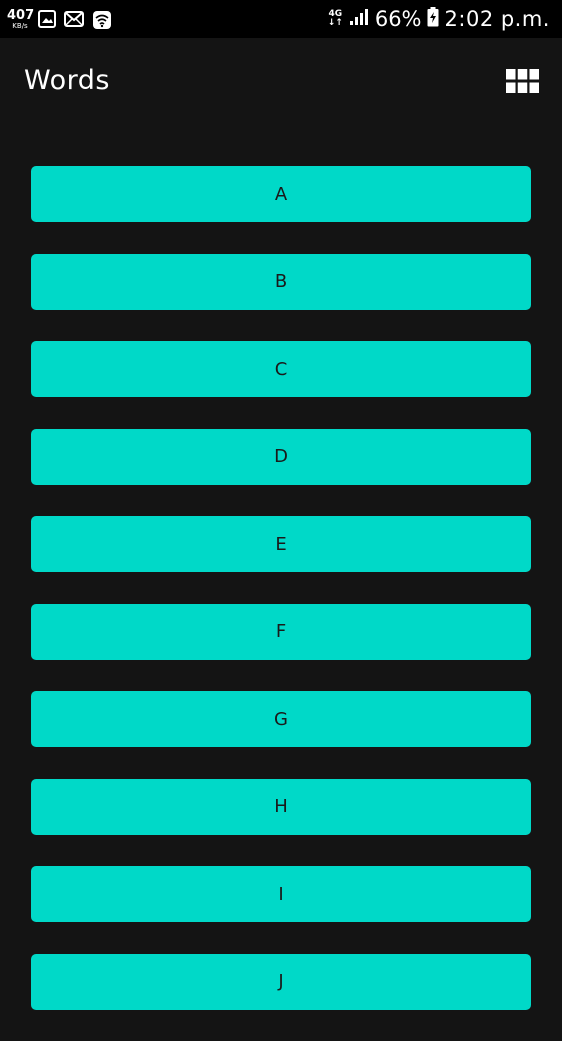  Describe the element at coordinates (281, 631) in the screenshot. I see `letter-button-f: F` at that location.